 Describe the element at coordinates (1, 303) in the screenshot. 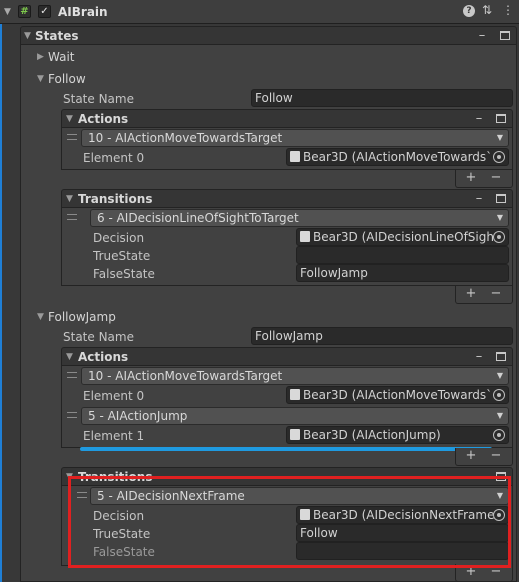

I see `left-selection-strip` at that location.